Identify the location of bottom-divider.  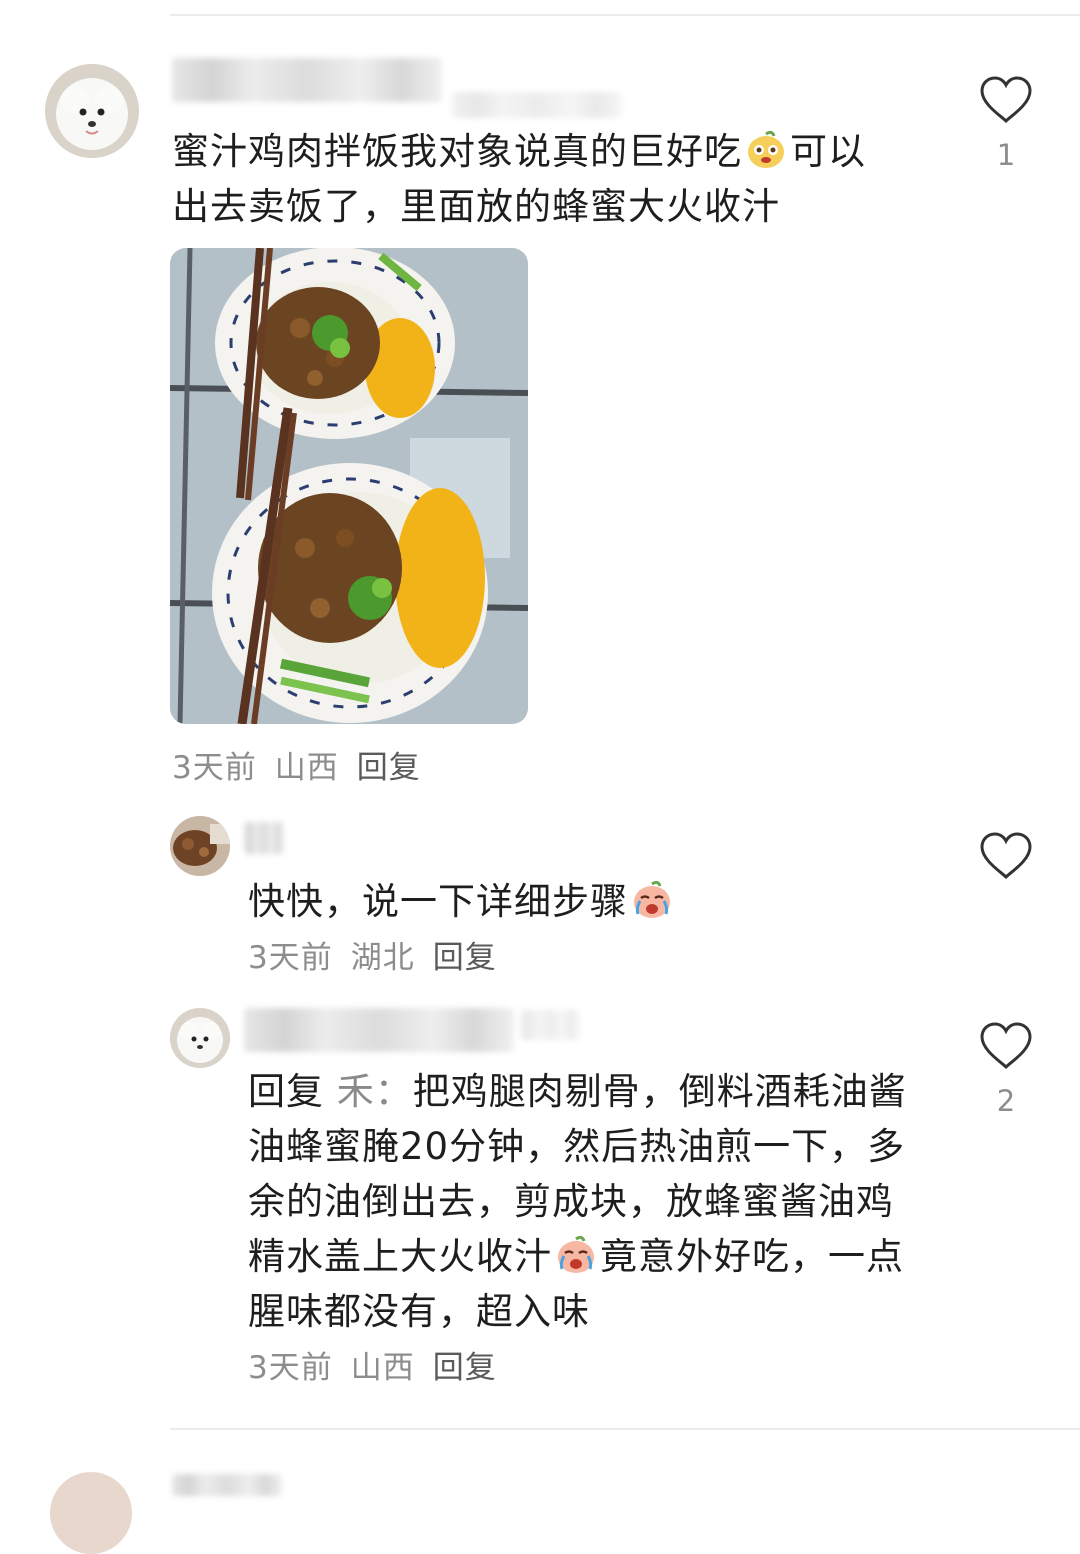
(625, 1429).